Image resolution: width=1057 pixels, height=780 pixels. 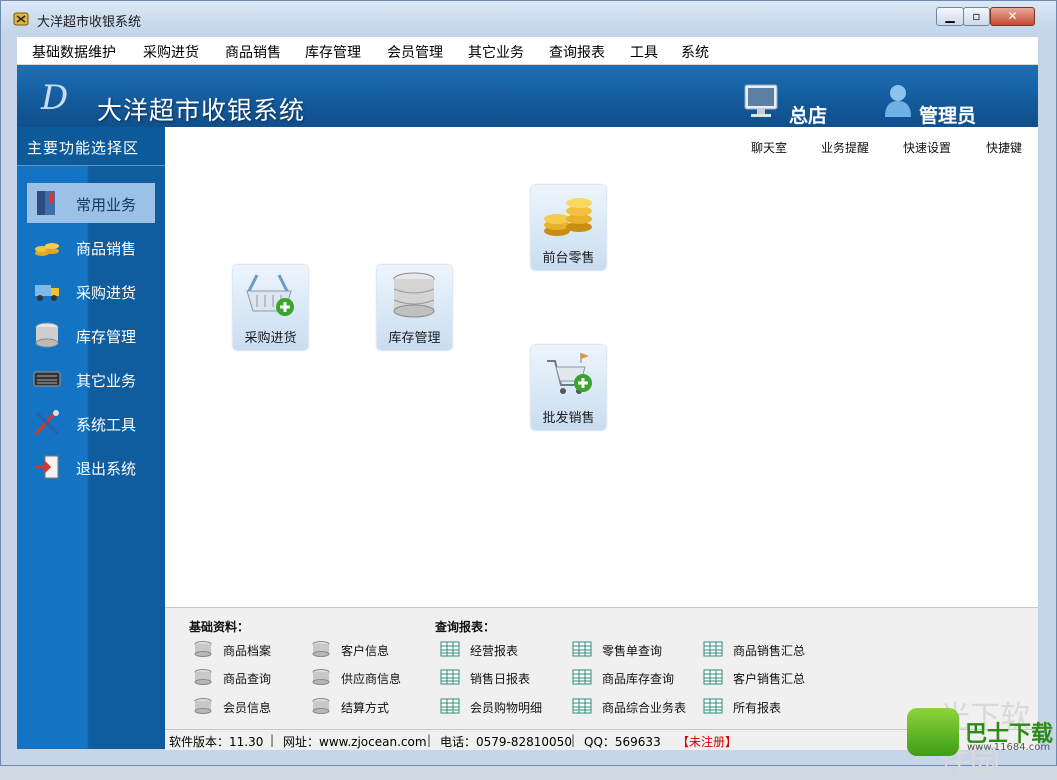 What do you see at coordinates (808, 116) in the screenshot?
I see `store-name: 总店` at bounding box center [808, 116].